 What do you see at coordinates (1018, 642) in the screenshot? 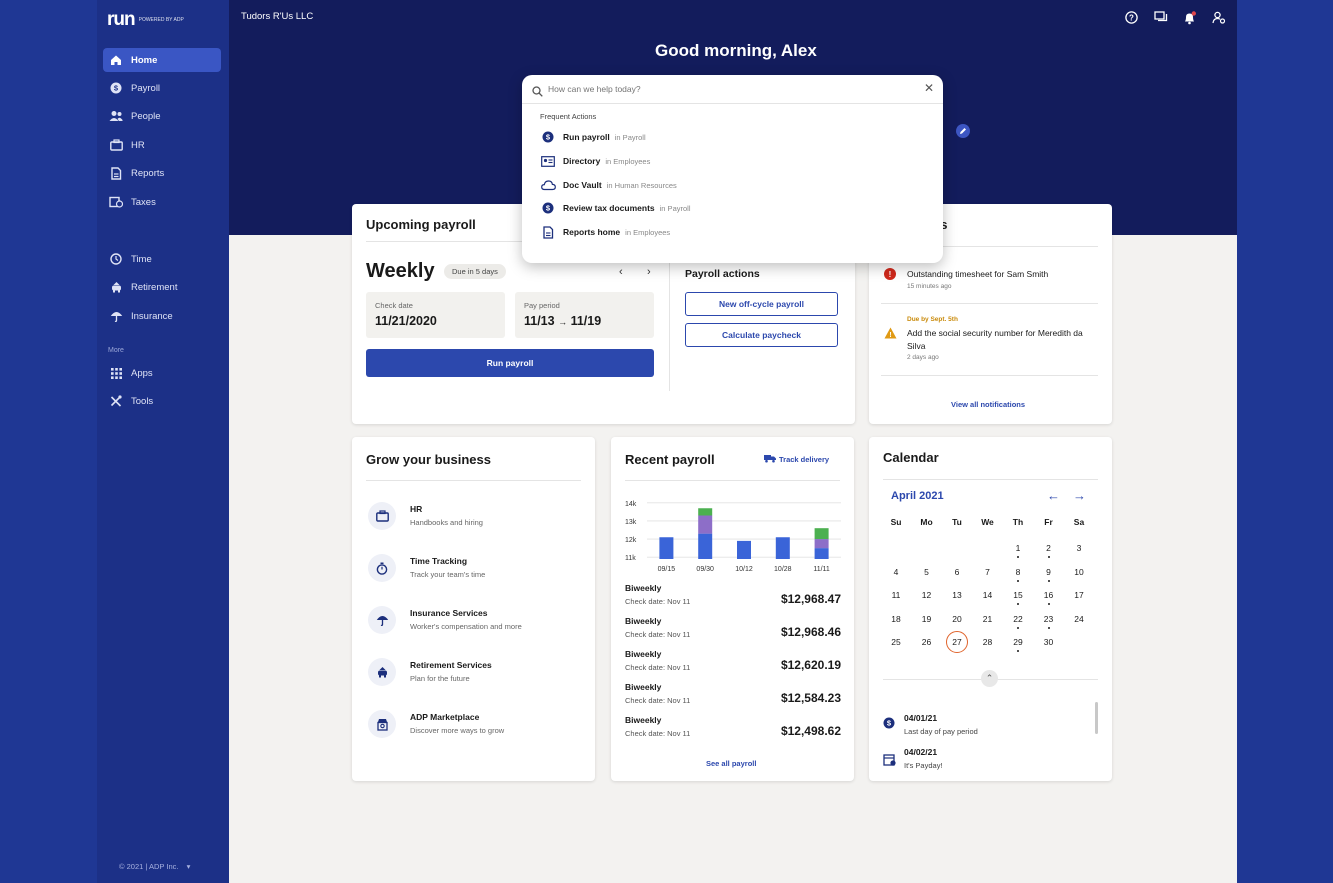
I see `calendar-day: 29` at bounding box center [1018, 642].